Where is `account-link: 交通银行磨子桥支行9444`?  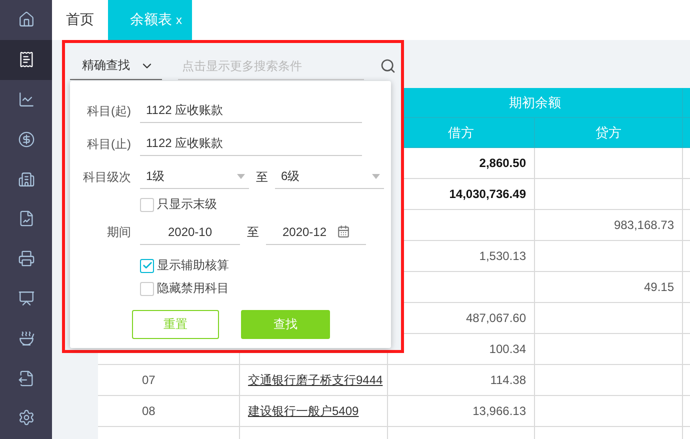
account-link: 交通银行磨子桥支行9444 is located at coordinates (315, 380).